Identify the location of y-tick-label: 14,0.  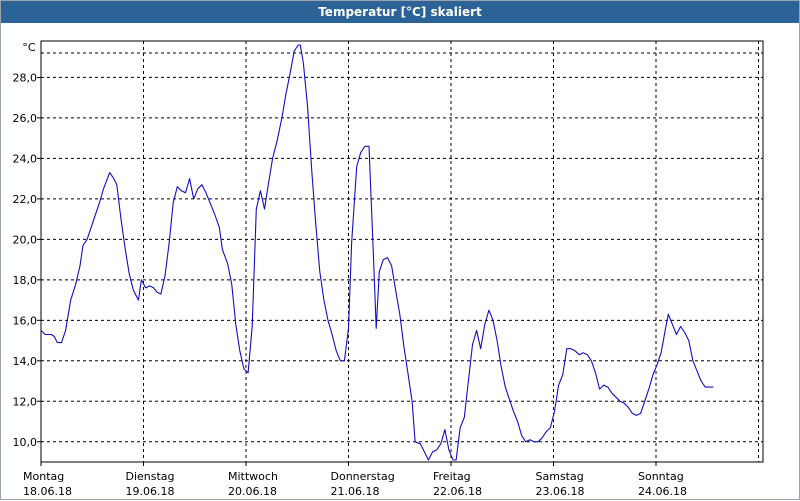
(25, 361).